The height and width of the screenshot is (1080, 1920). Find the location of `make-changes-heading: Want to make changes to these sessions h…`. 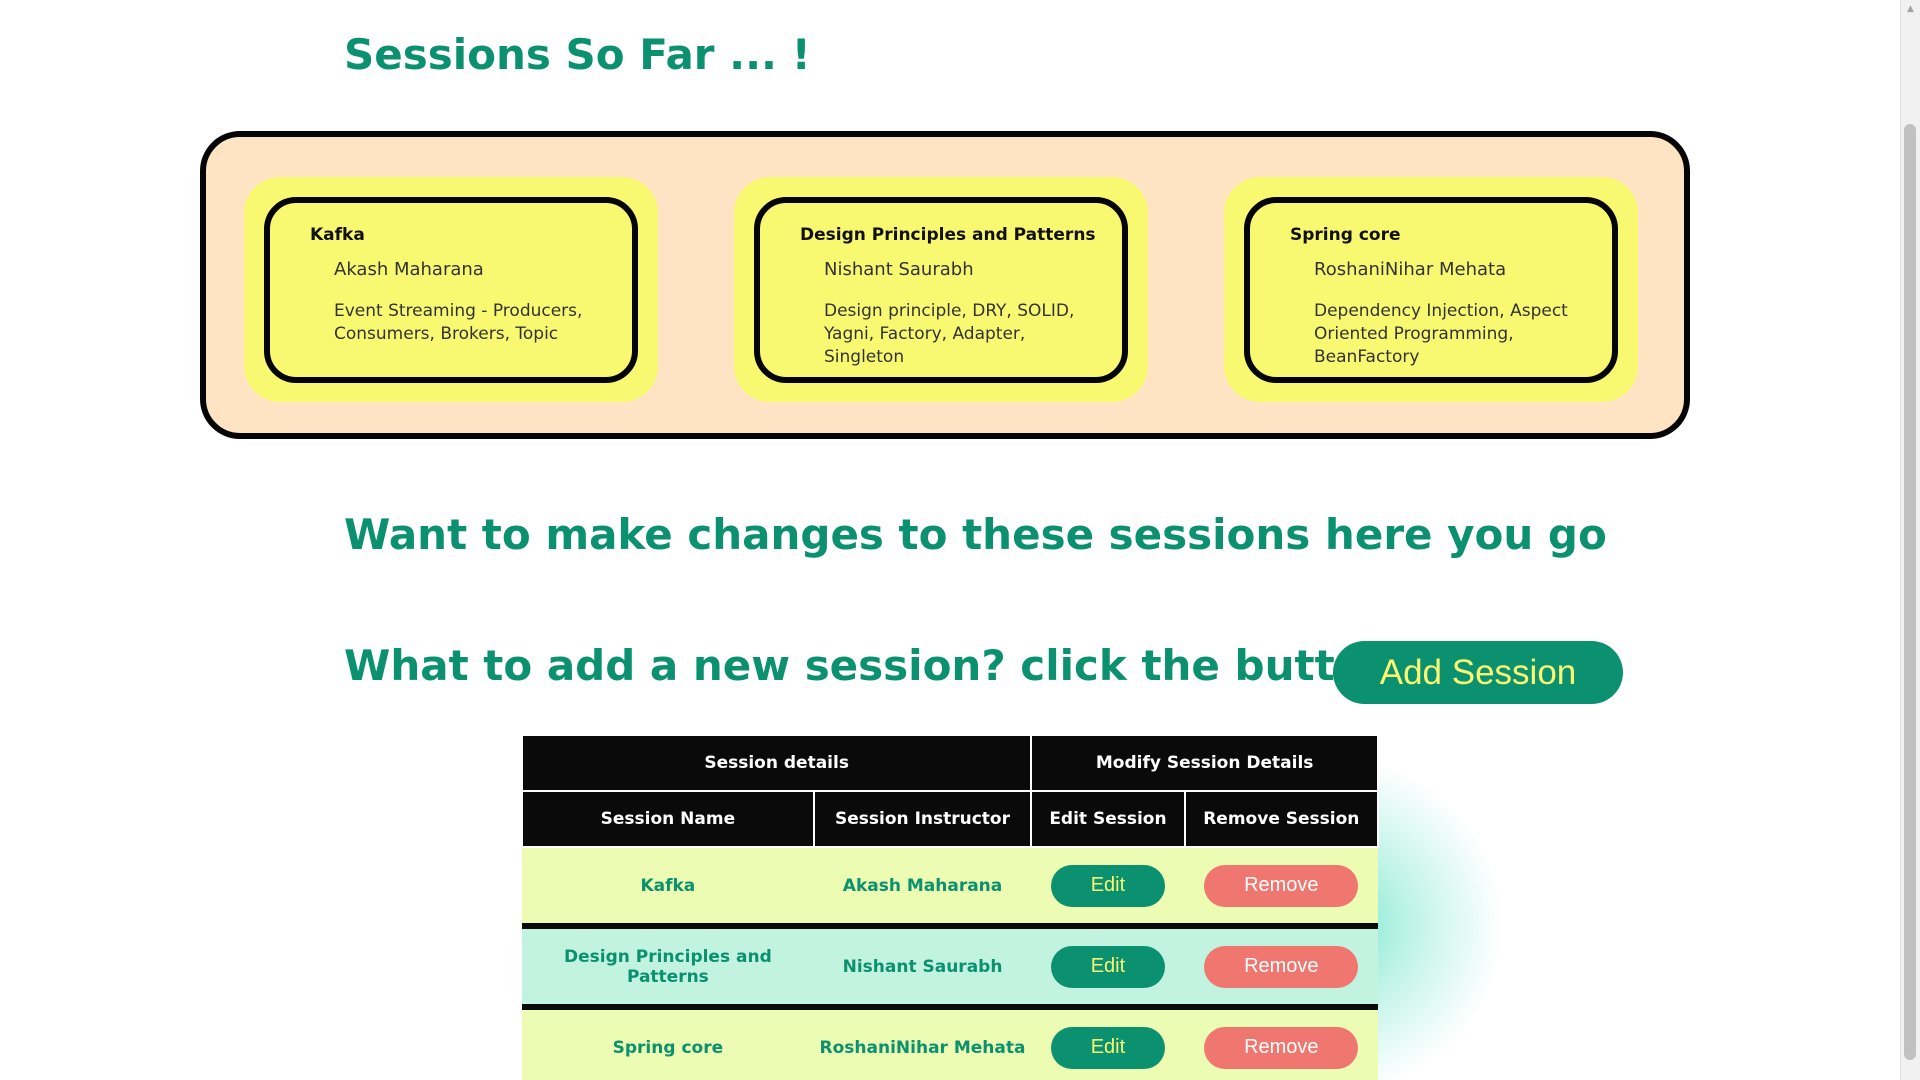

make-changes-heading: Want to make changes to these sessions h… is located at coordinates (975, 534).